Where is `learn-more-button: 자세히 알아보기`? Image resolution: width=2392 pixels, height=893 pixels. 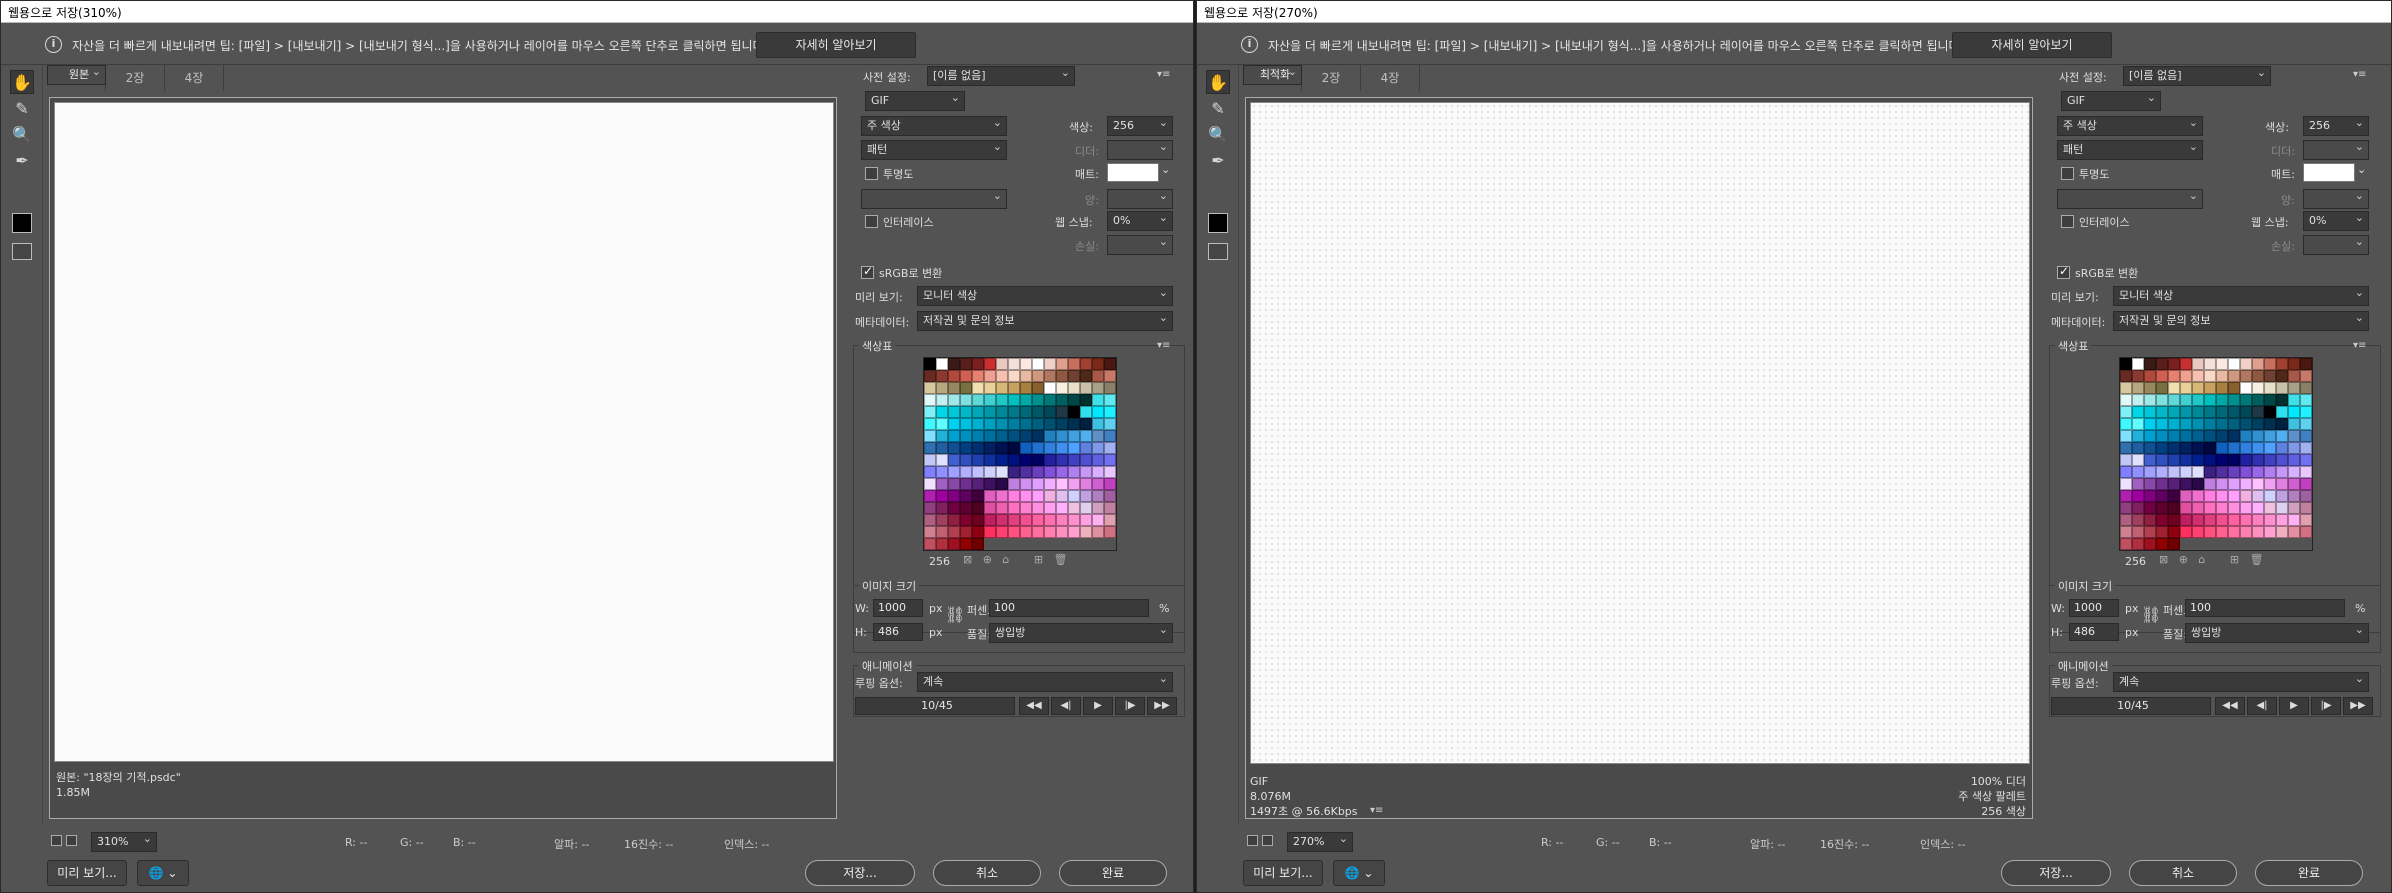 learn-more-button: 자세히 알아보기 is located at coordinates (836, 45).